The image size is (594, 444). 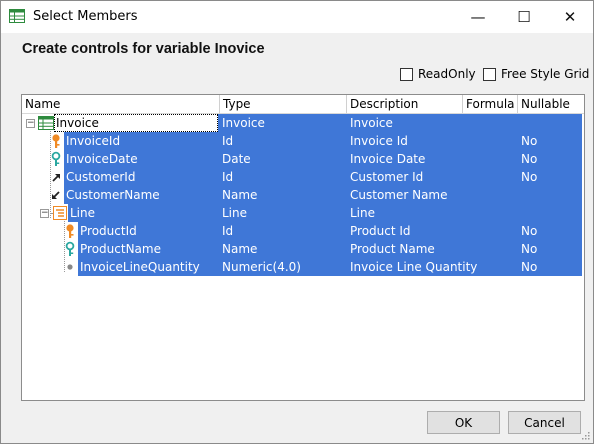 What do you see at coordinates (570, 17) in the screenshot?
I see `close-button: ✕` at bounding box center [570, 17].